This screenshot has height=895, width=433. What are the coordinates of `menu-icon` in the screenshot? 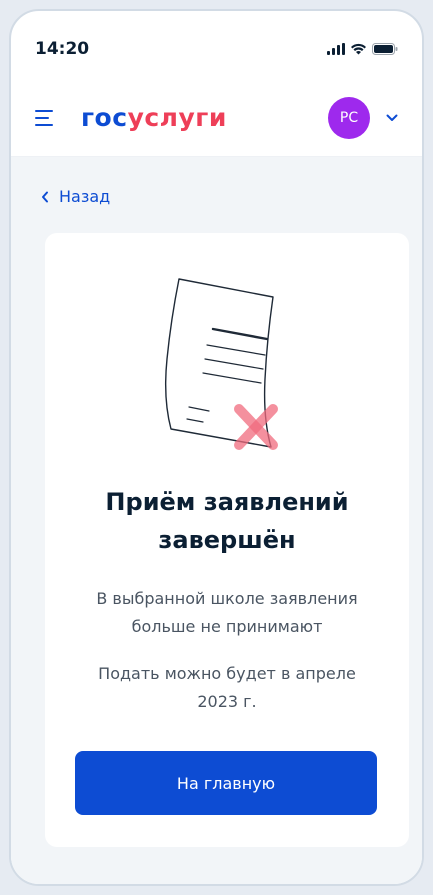 It's located at (47, 117).